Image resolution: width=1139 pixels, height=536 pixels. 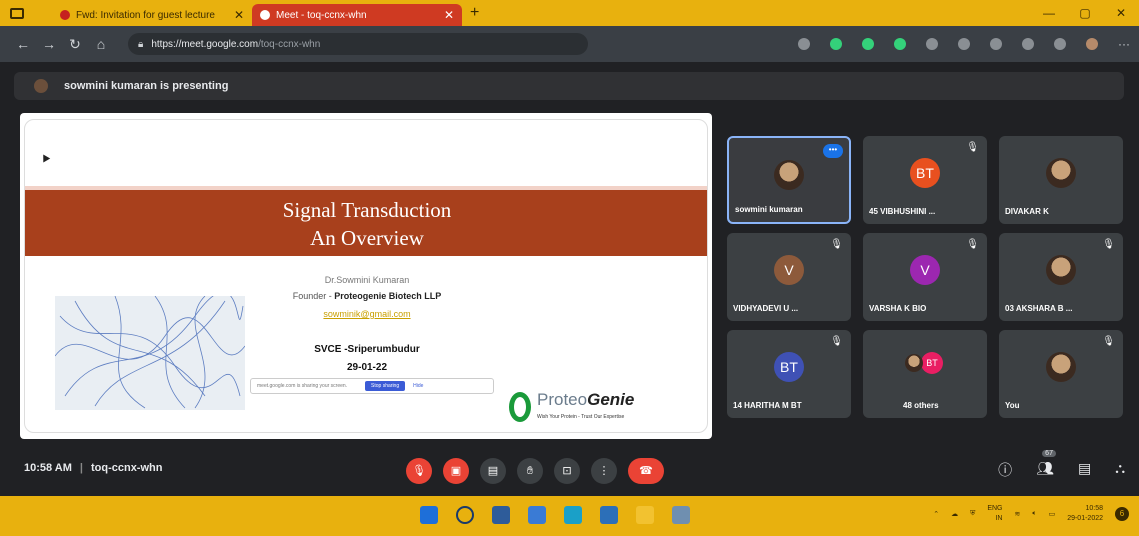 I want to click on window-icon, so click(x=17, y=13).